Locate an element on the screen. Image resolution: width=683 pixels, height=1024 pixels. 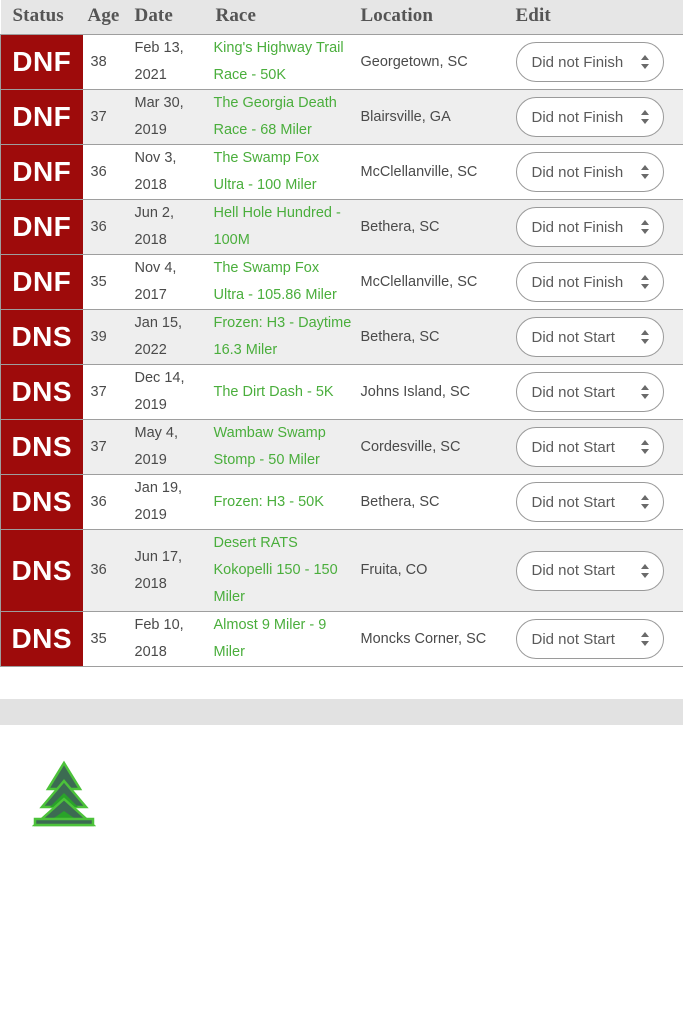
race-link: Hell Hole Hundred - 100M is located at coordinates (277, 226).